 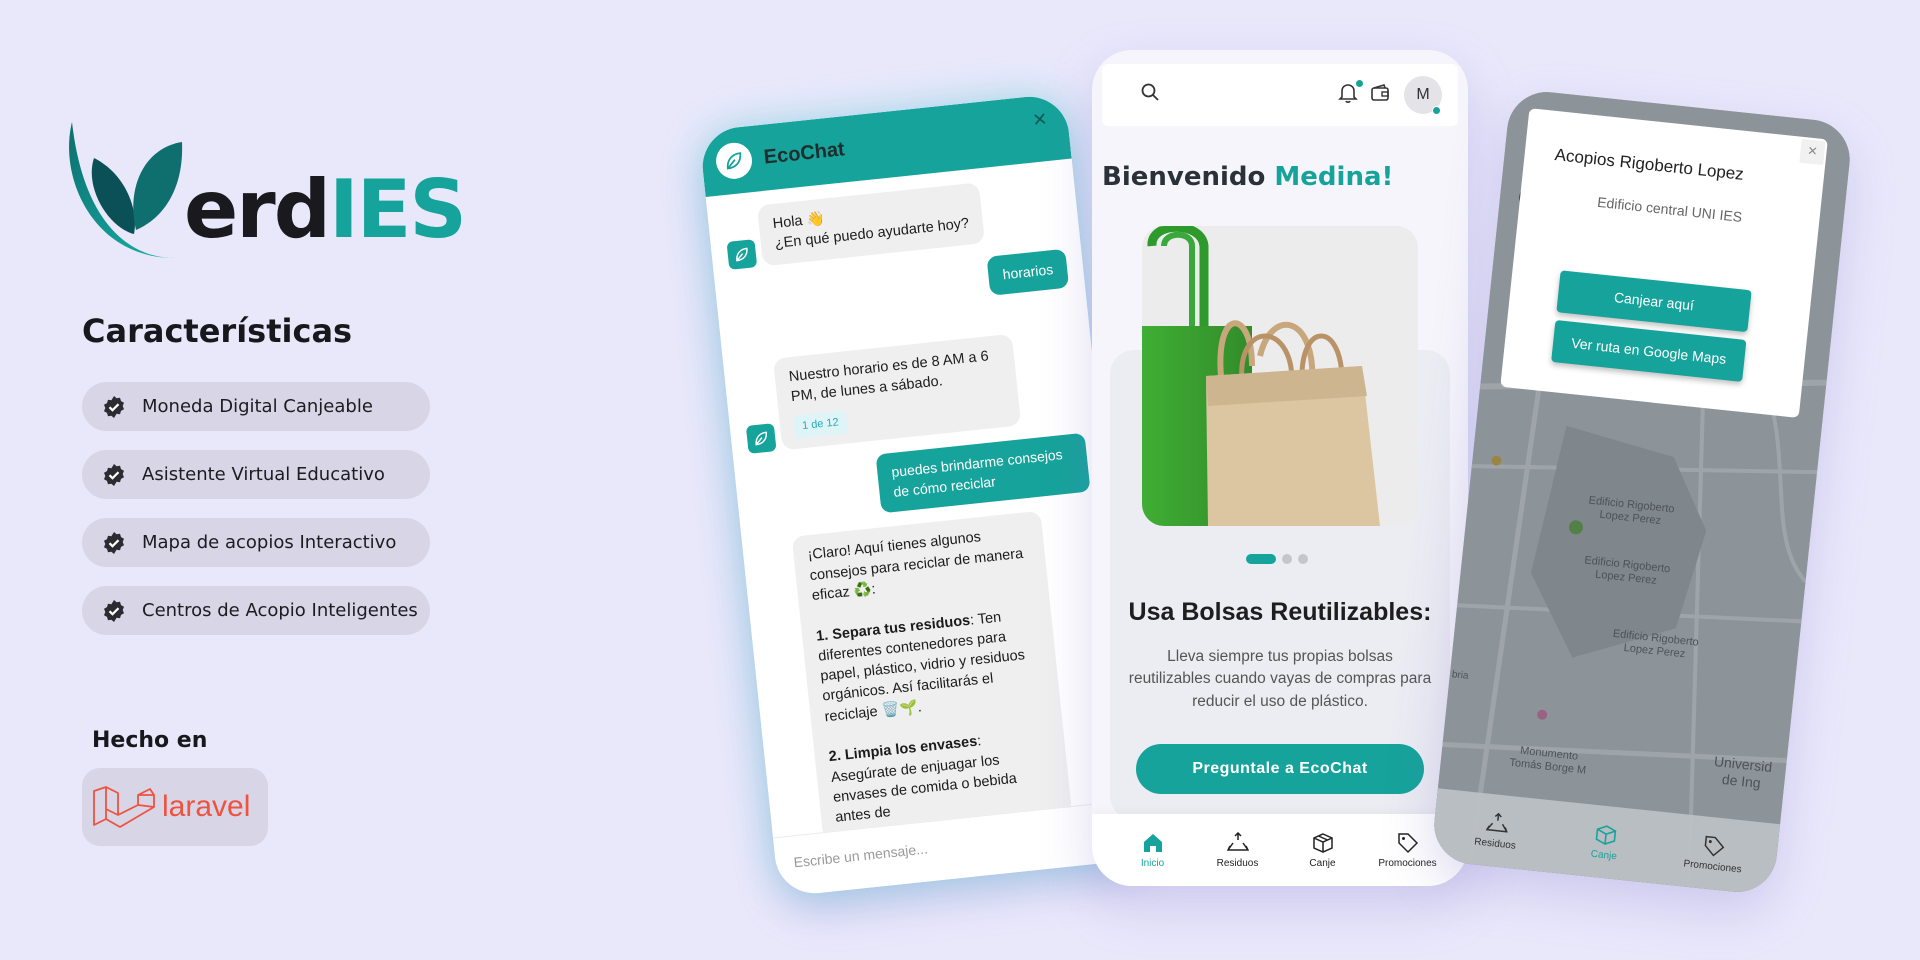 I want to click on chat-title: EcoChat, so click(x=804, y=153).